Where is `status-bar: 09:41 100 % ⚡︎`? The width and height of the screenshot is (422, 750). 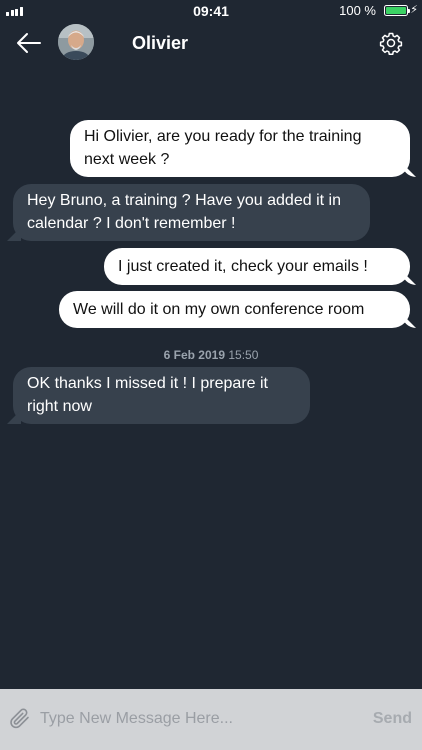
status-bar: 09:41 100 % ⚡︎ is located at coordinates (211, 11).